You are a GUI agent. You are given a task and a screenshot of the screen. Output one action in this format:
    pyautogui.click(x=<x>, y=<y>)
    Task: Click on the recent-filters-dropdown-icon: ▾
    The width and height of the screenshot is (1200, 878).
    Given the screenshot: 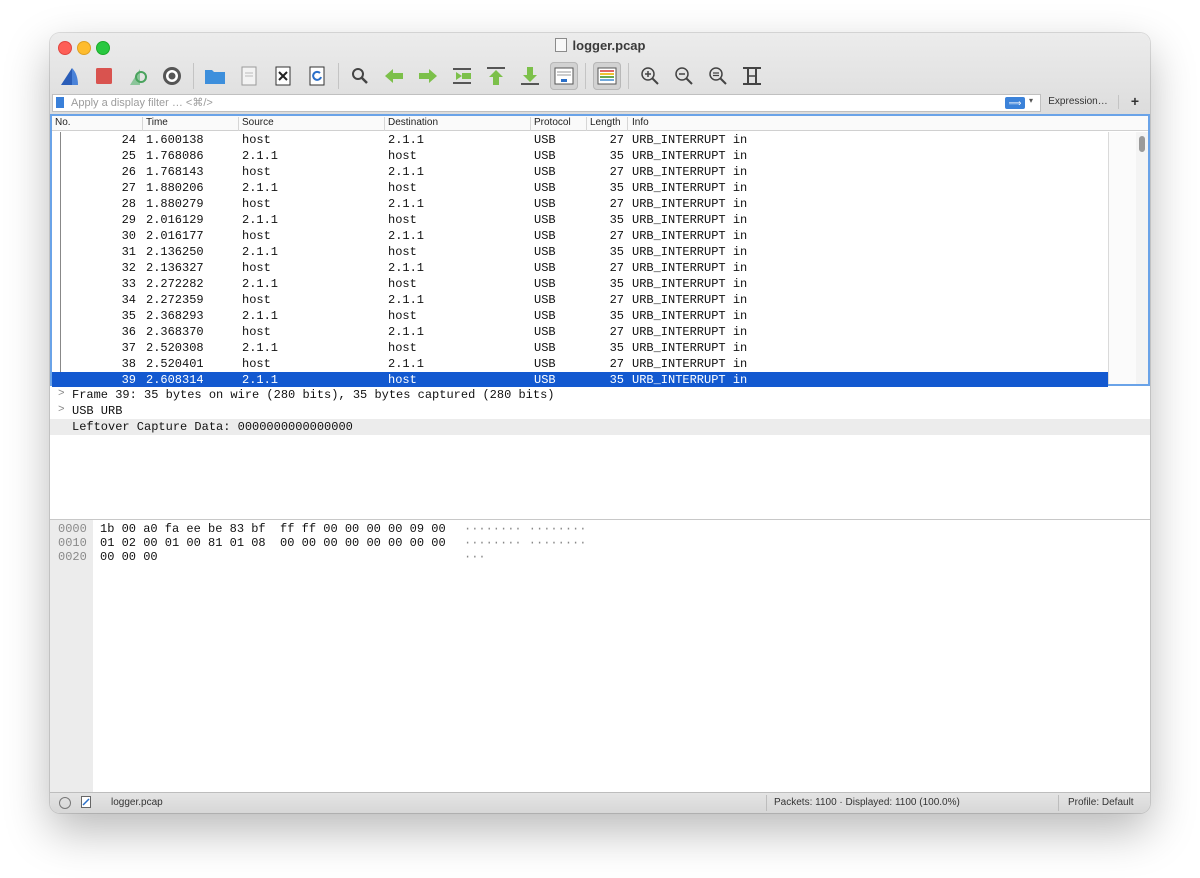 What is the action you would take?
    pyautogui.click(x=1031, y=100)
    